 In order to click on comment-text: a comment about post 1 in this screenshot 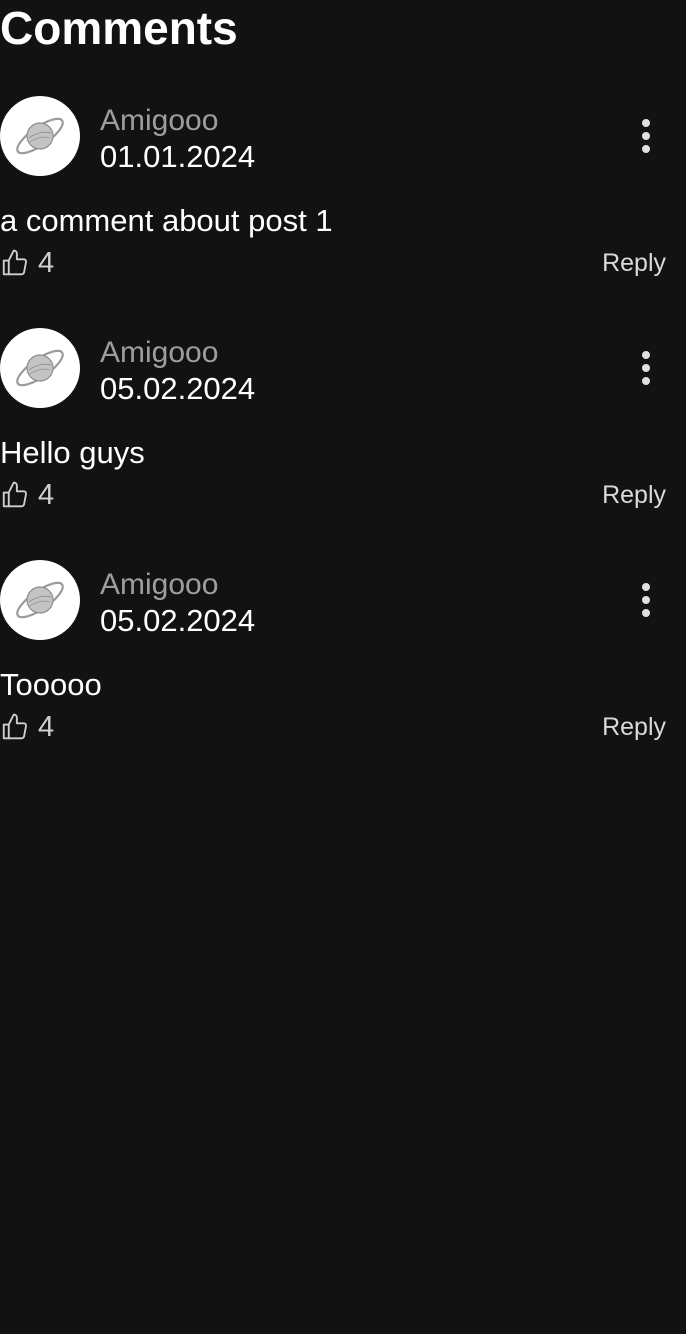, I will do `click(166, 220)`.